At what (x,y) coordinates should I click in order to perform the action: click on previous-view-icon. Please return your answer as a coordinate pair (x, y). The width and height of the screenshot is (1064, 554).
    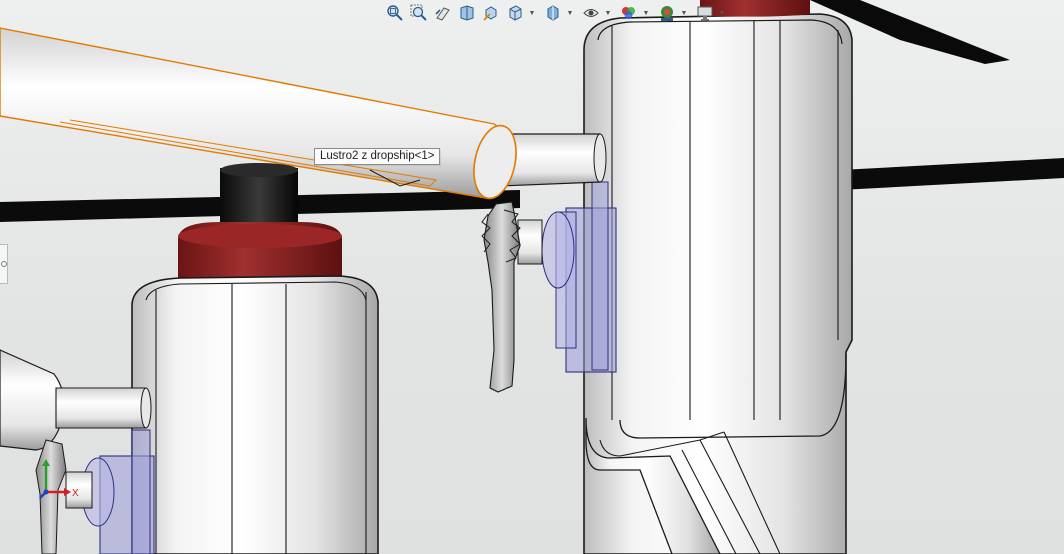
    Looking at the image, I should click on (443, 13).